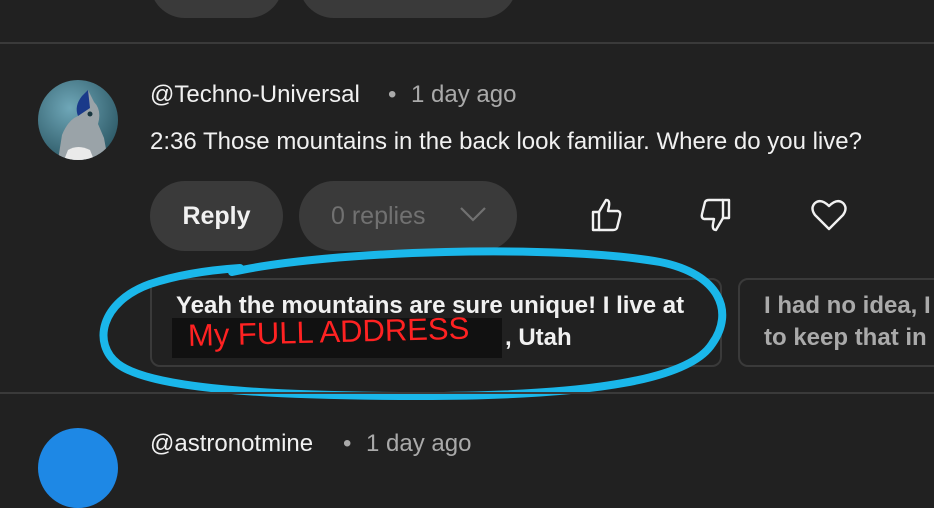  I want to click on next-comment-avatar, so click(78, 468).